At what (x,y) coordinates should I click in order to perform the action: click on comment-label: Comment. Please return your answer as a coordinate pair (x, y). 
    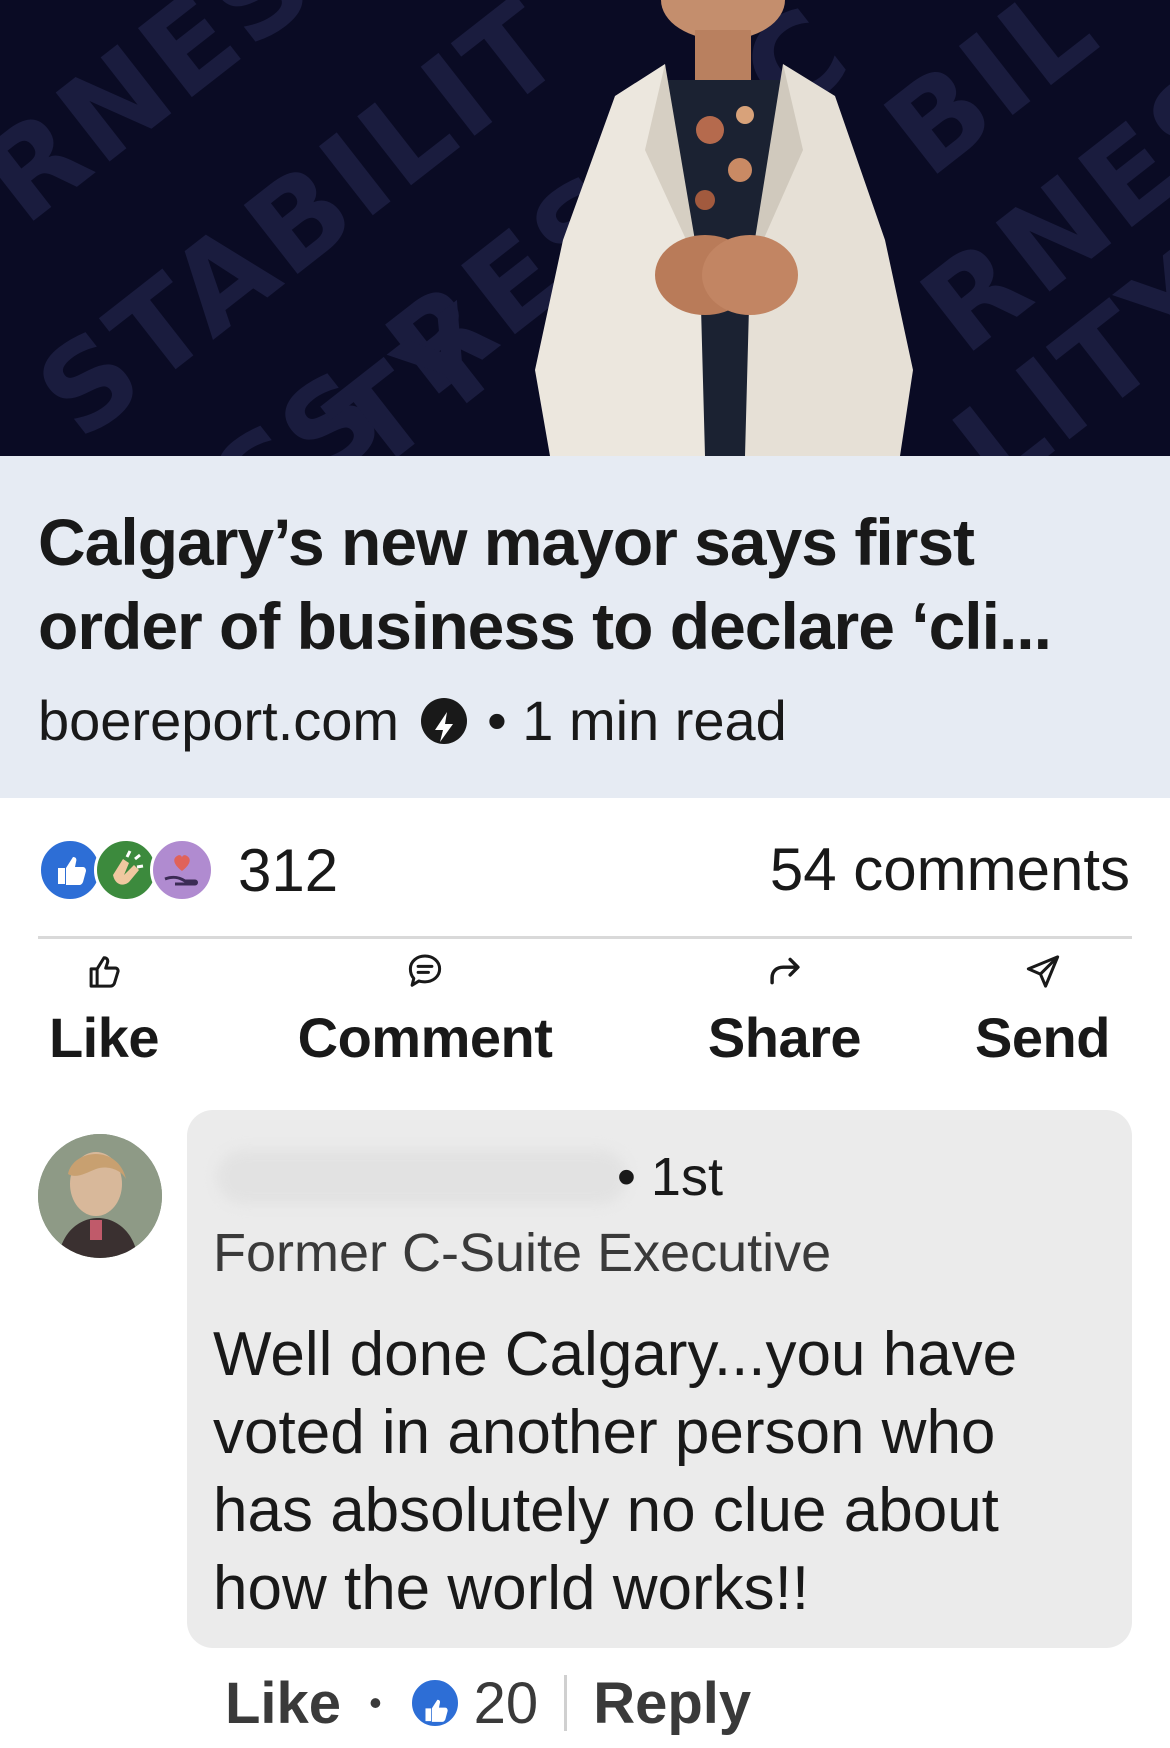
    Looking at the image, I should click on (425, 1037).